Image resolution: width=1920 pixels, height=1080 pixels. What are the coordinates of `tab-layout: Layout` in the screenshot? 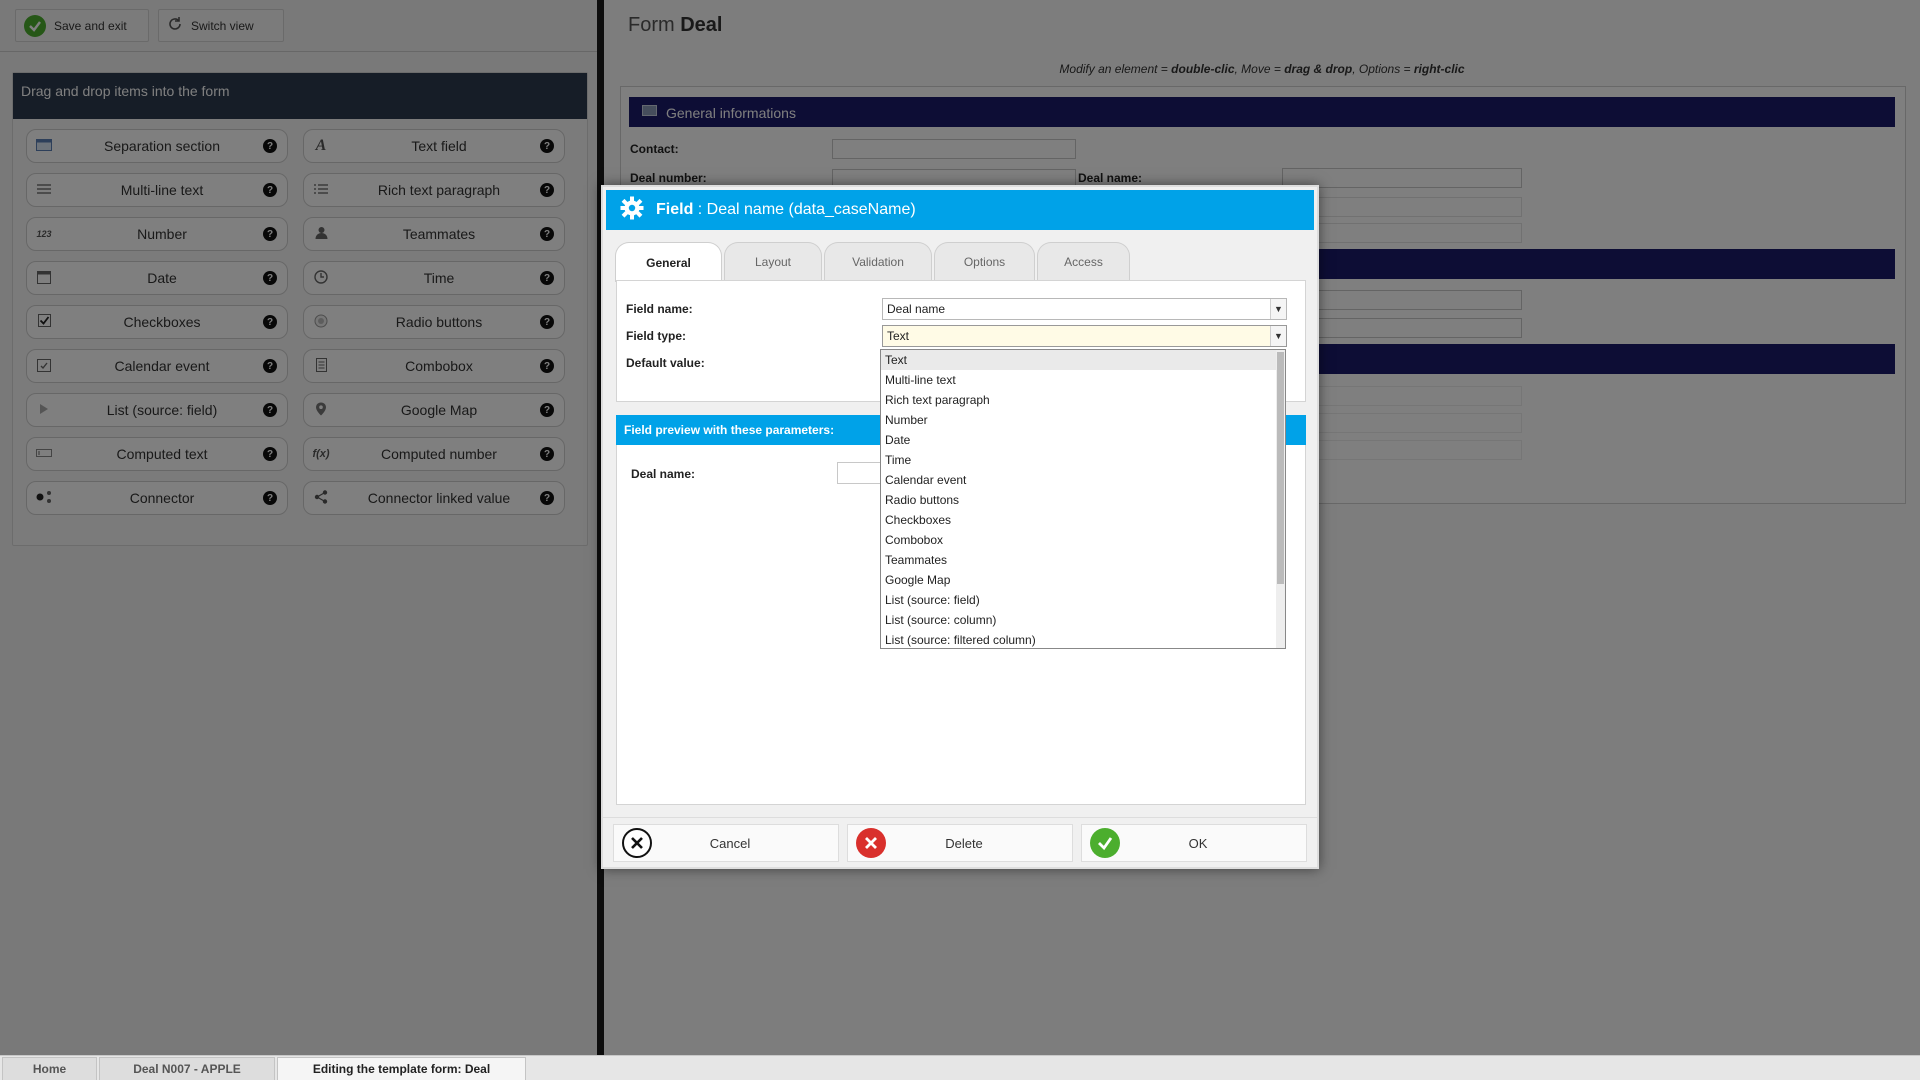 It's located at (773, 261).